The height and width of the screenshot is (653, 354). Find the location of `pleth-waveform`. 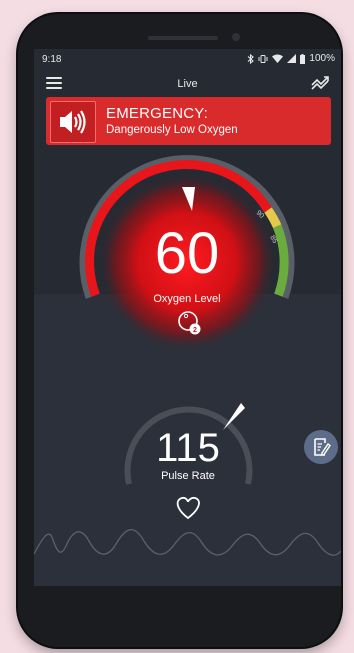

pleth-waveform is located at coordinates (187, 542).